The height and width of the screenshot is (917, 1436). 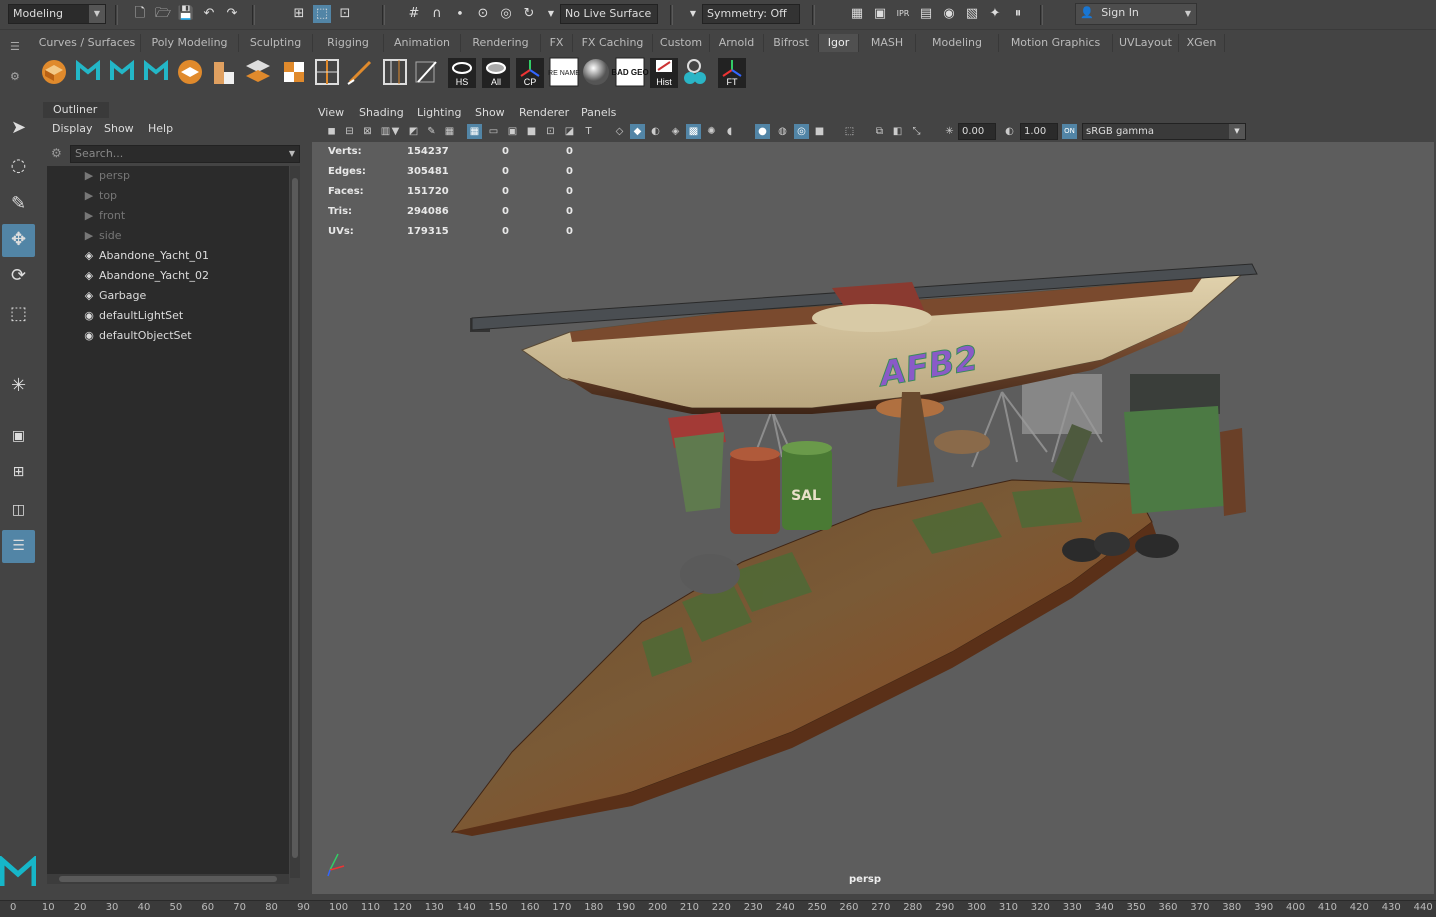 I want to click on shelf-tab-modeling: Modeling, so click(x=957, y=43).